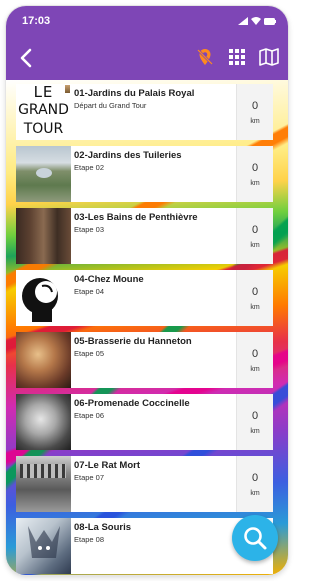 The width and height of the screenshot is (320, 581). I want to click on stage-title: 06-Promenade Coccinelle, so click(132, 403).